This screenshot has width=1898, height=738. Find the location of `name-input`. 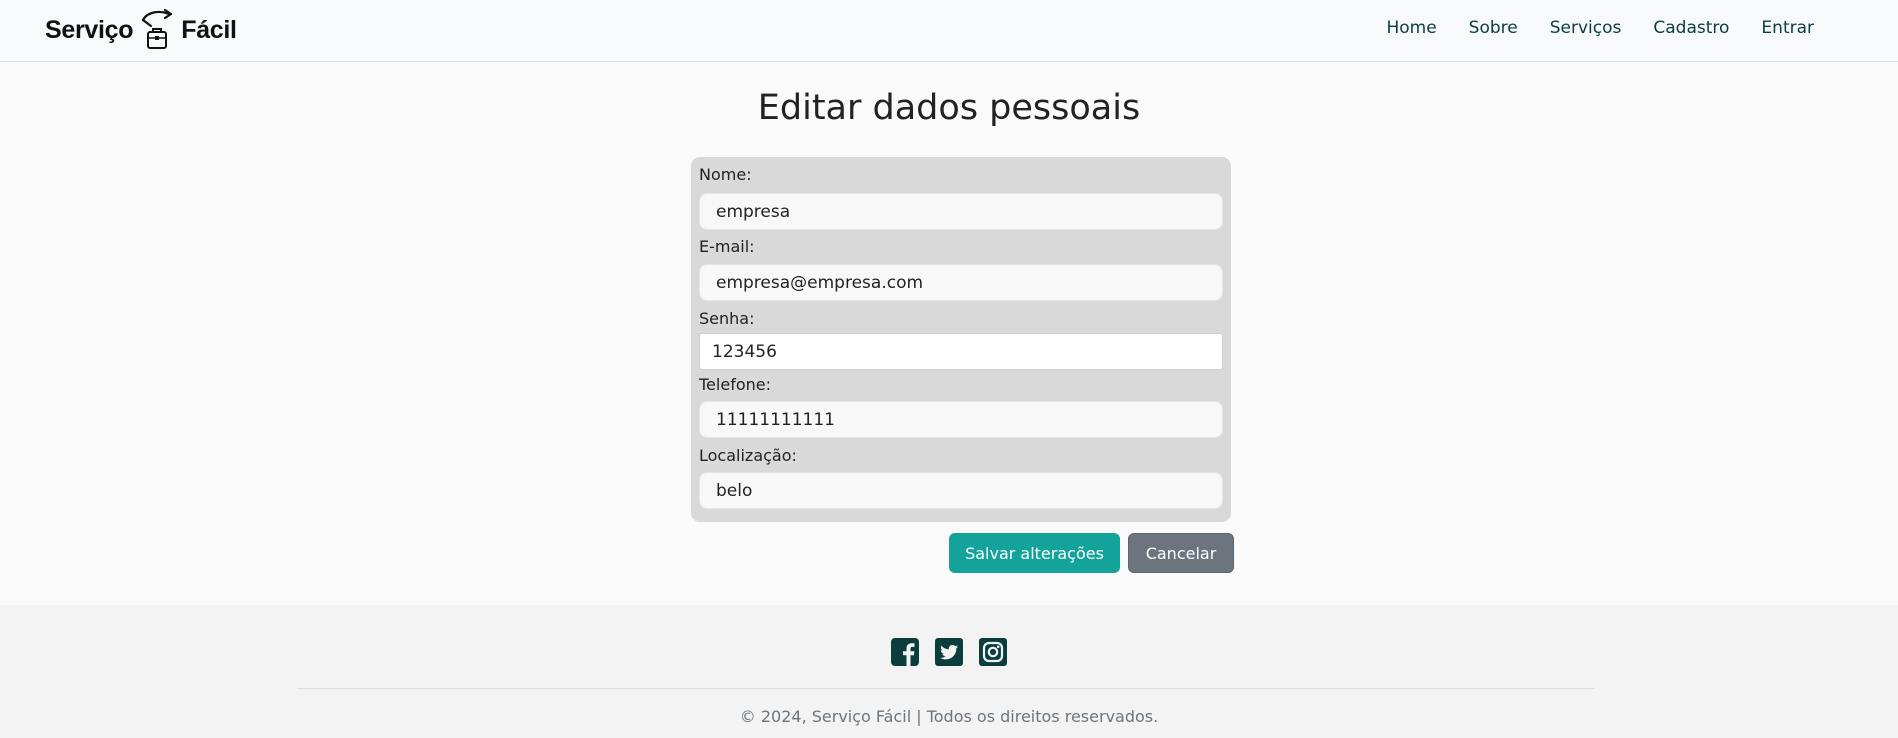

name-input is located at coordinates (961, 211).